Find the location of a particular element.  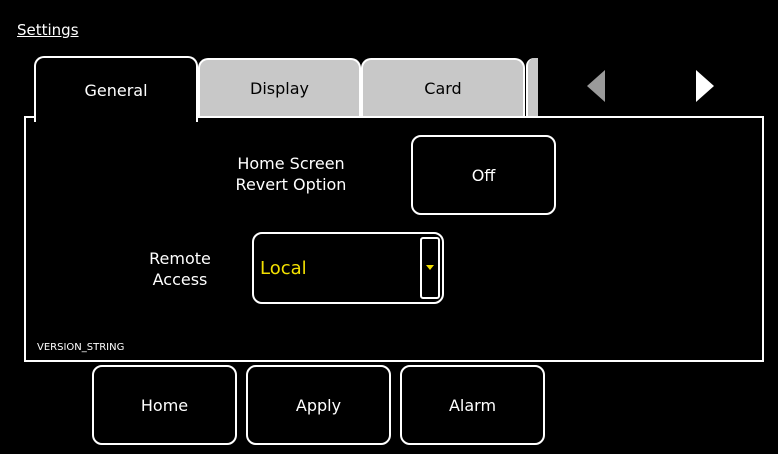

home-button-label: Home is located at coordinates (164, 405).